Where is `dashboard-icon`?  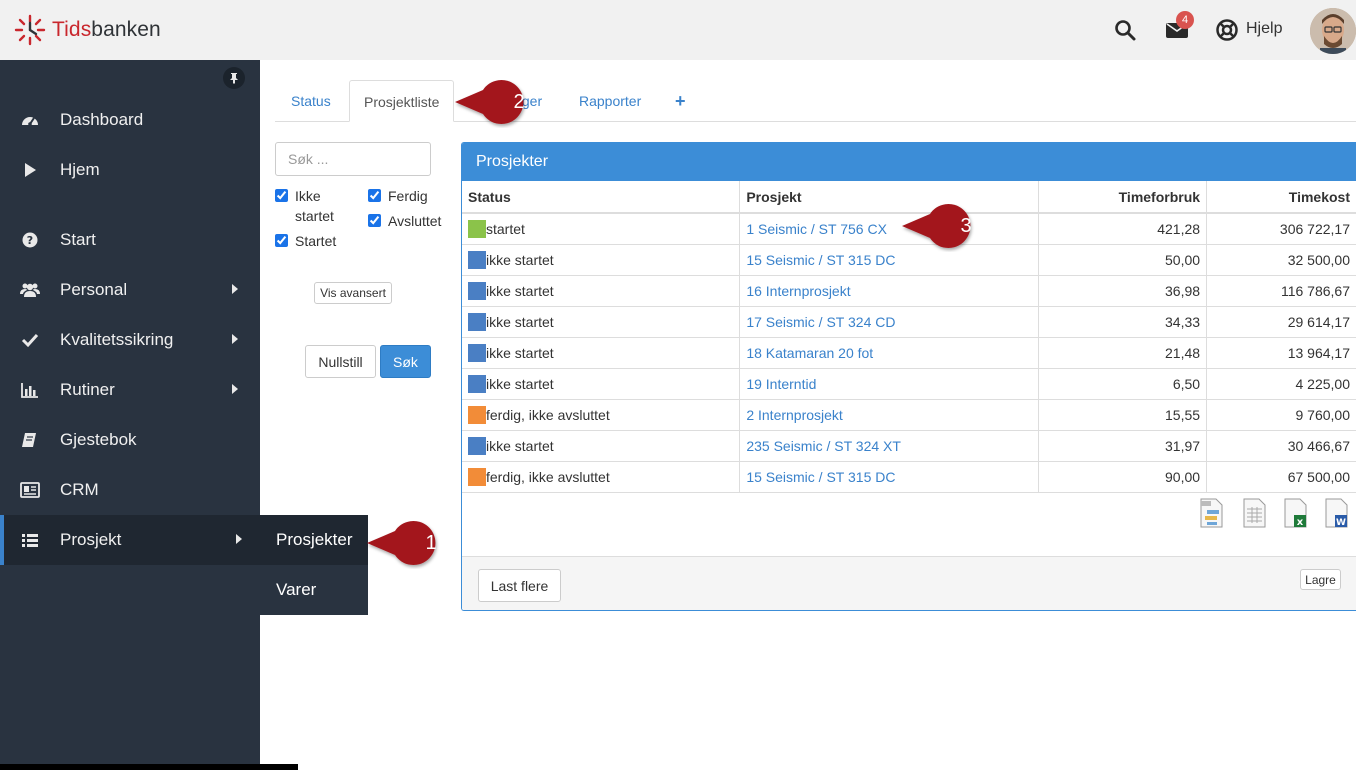 dashboard-icon is located at coordinates (30, 121).